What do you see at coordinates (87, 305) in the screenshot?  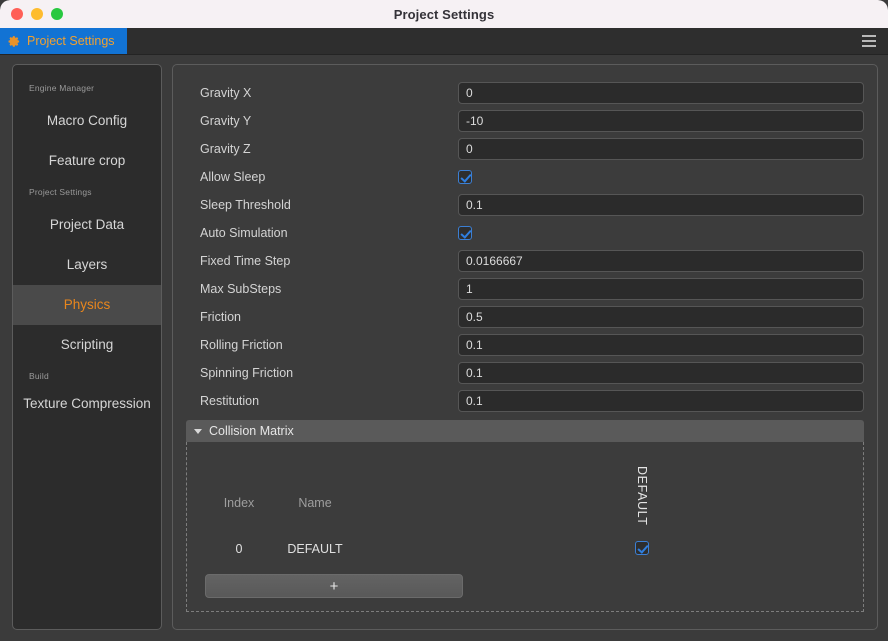 I see `sidebar-item-physics: Physics` at bounding box center [87, 305].